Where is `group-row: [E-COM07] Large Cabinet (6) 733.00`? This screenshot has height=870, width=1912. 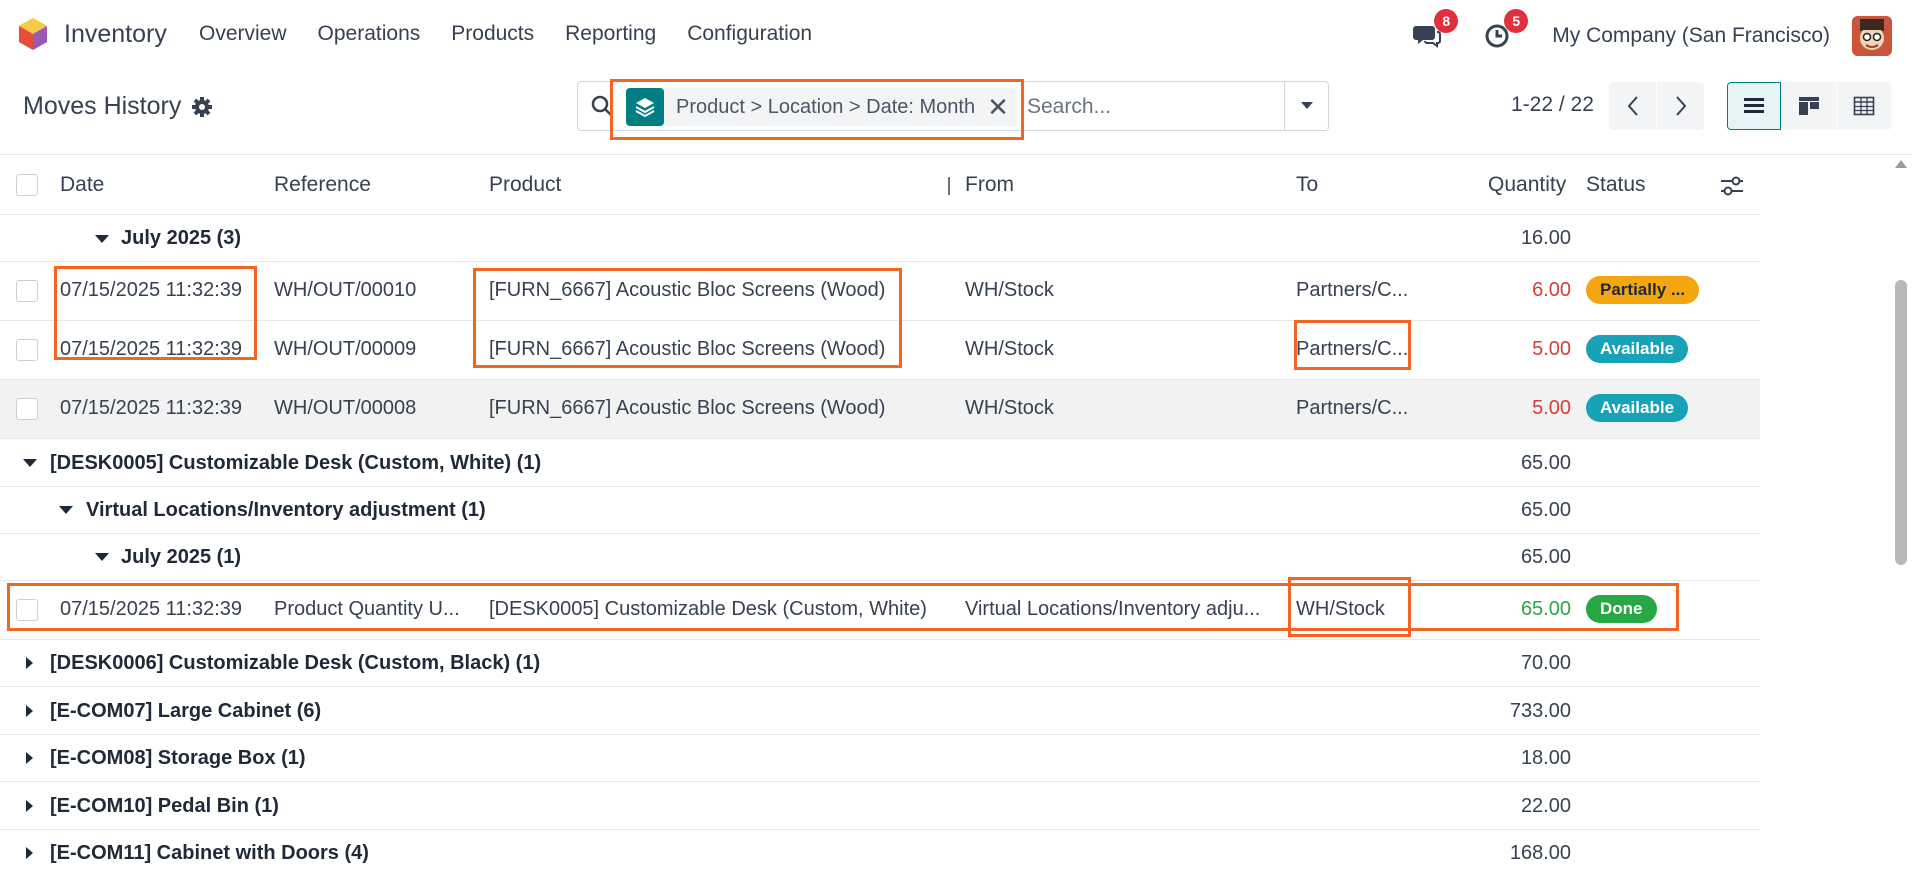 group-row: [E-COM07] Large Cabinet (6) 733.00 is located at coordinates (880, 711).